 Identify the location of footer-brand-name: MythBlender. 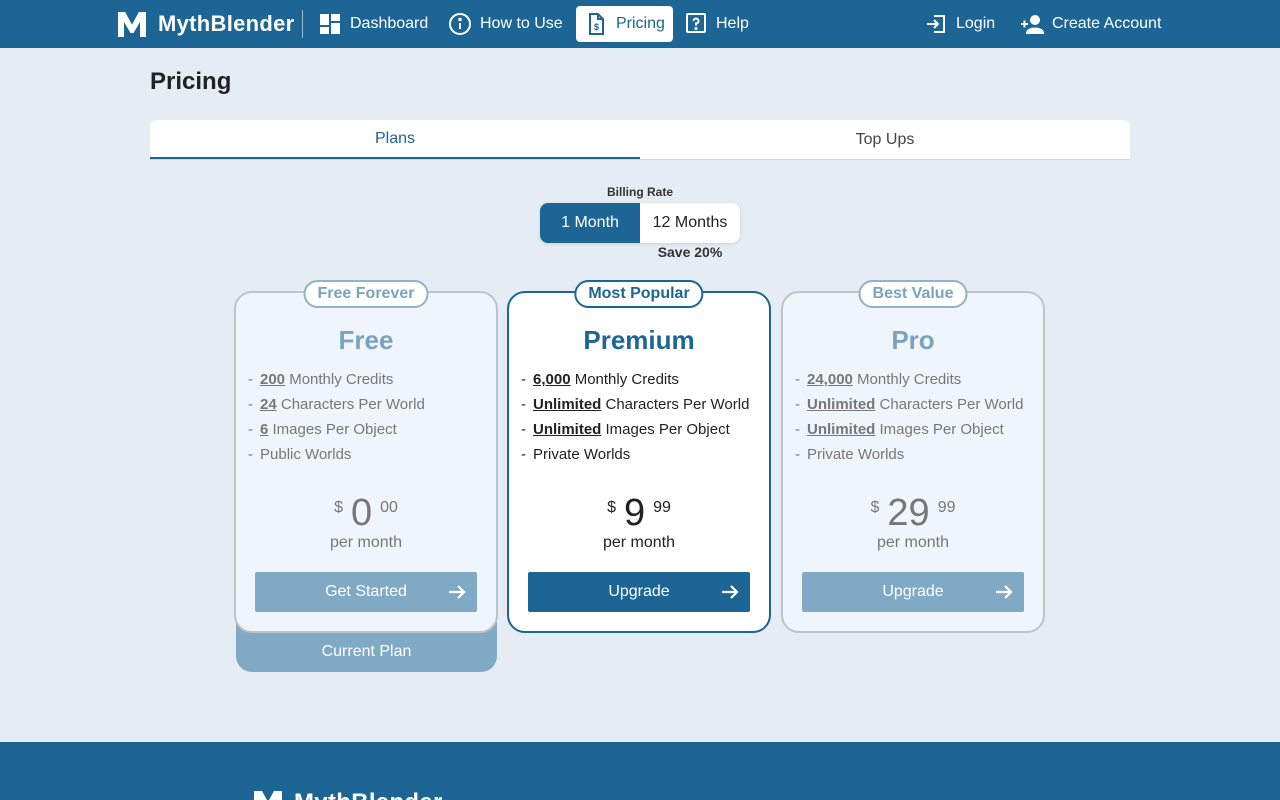
(368, 794).